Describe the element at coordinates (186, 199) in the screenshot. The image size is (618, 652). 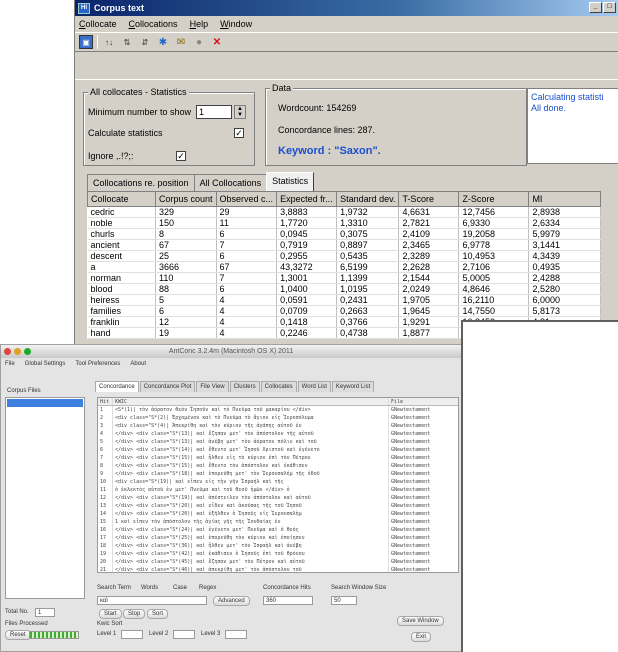
I see `col-header-corpus-count: Corpus count` at that location.